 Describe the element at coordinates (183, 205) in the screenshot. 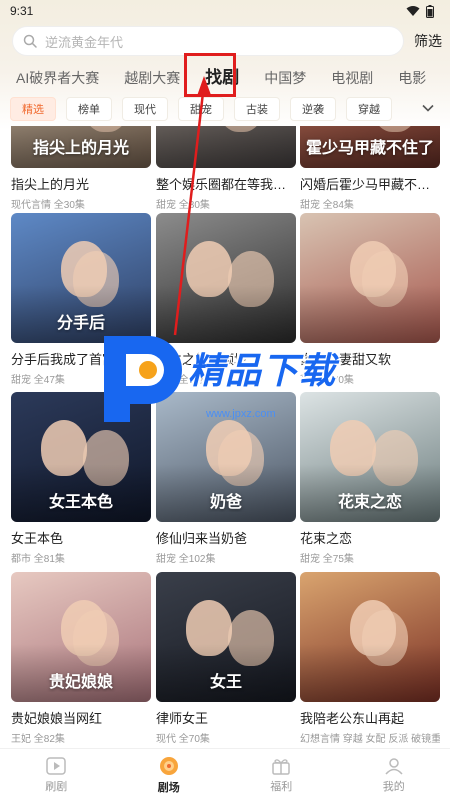

I see `drama-meta: 甜宠 全80集` at that location.